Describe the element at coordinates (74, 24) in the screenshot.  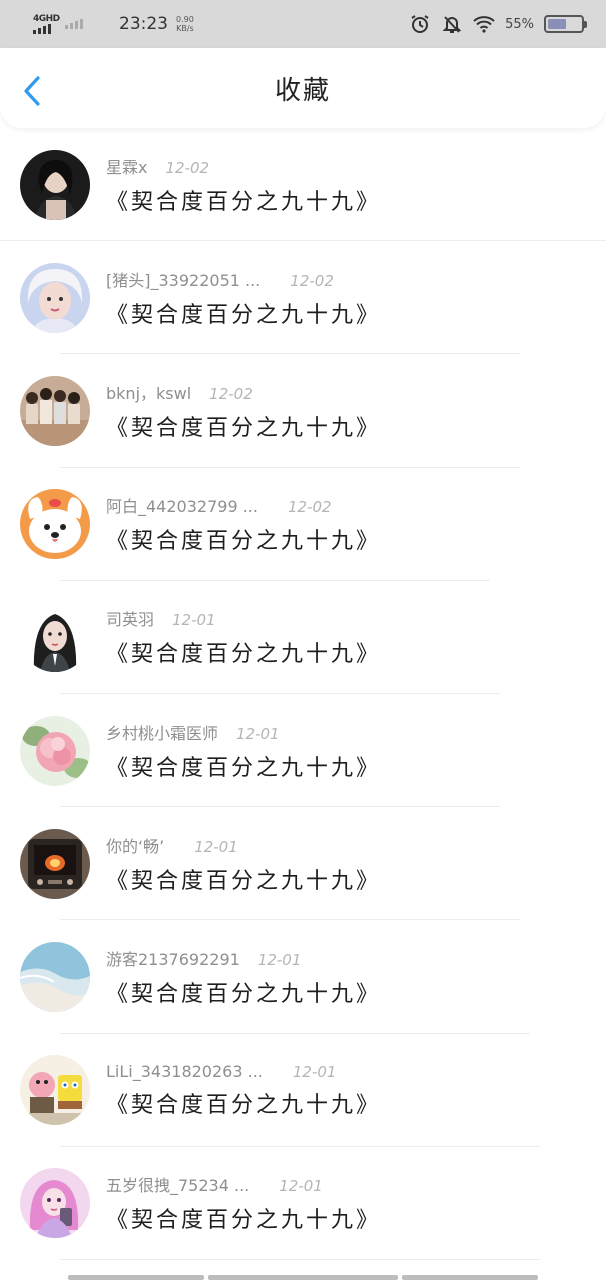
I see `signal-bars-secondary-icon` at that location.